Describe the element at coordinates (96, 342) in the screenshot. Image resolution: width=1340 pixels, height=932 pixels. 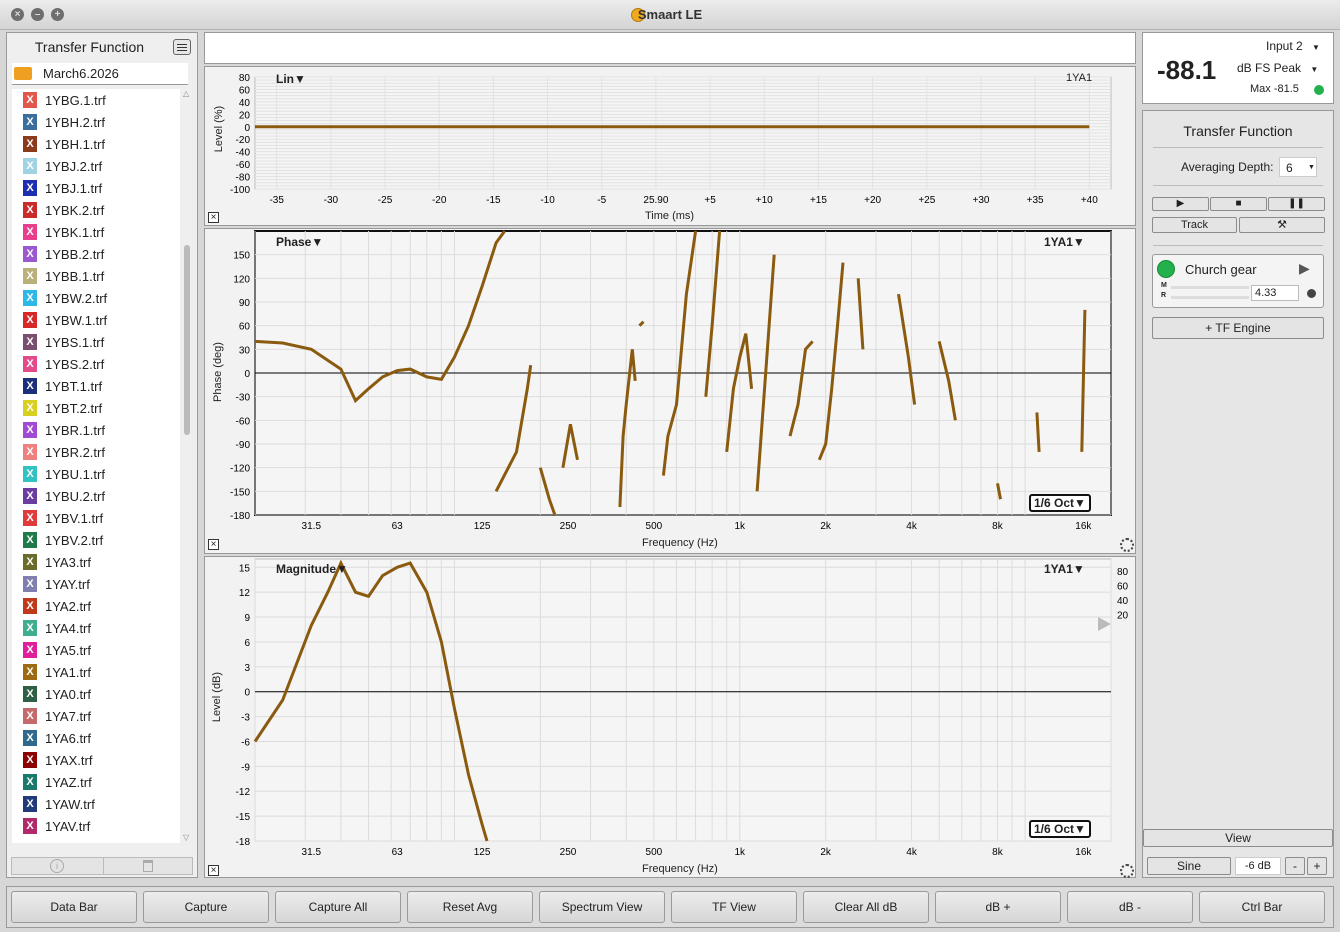
I see `file-list-item: X 1YBS.1.trf` at that location.